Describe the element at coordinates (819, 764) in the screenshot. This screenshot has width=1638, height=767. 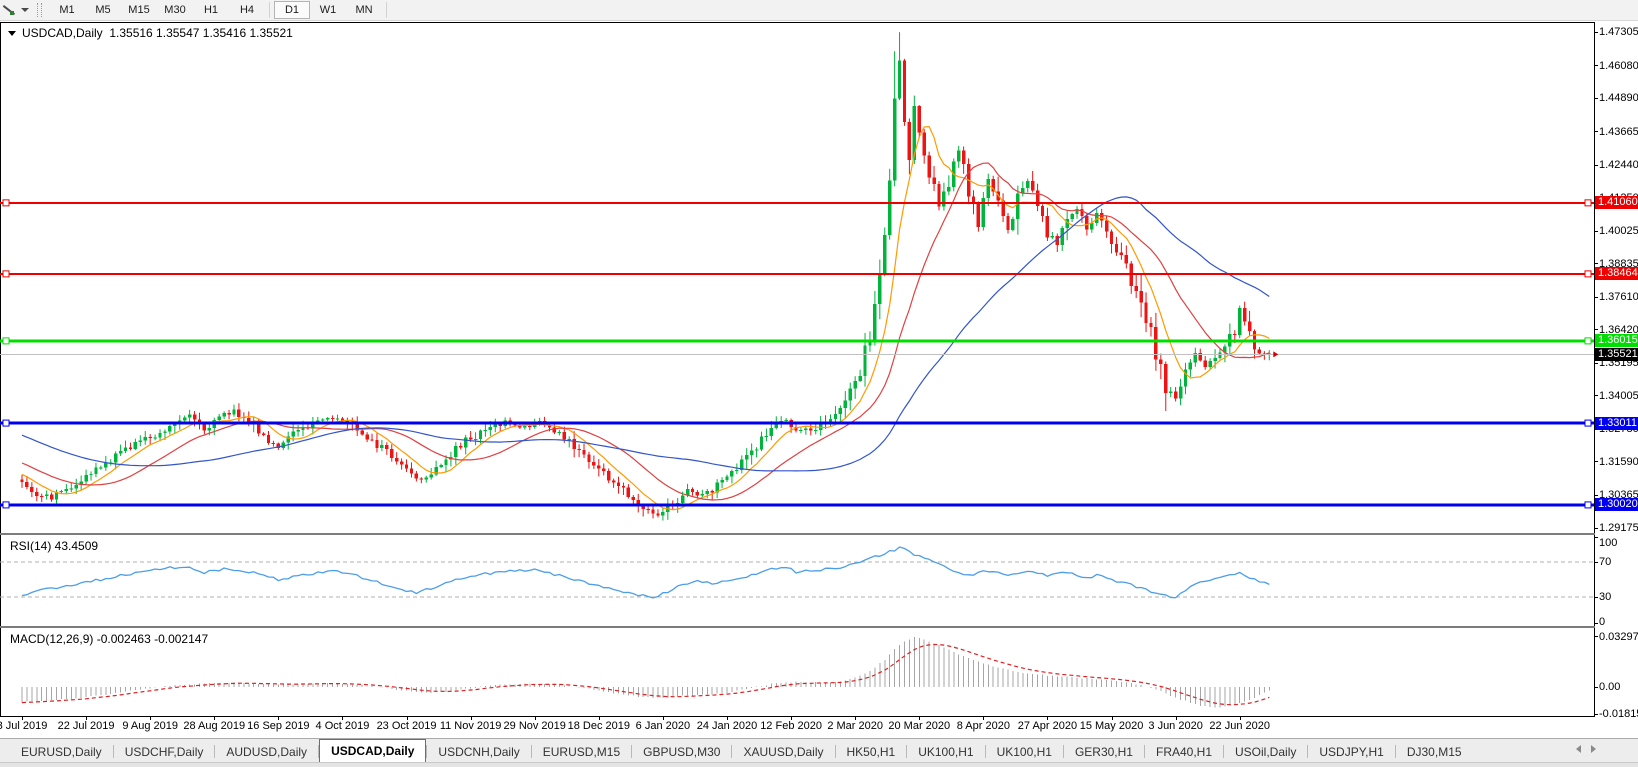
I see `bottom-strip` at that location.